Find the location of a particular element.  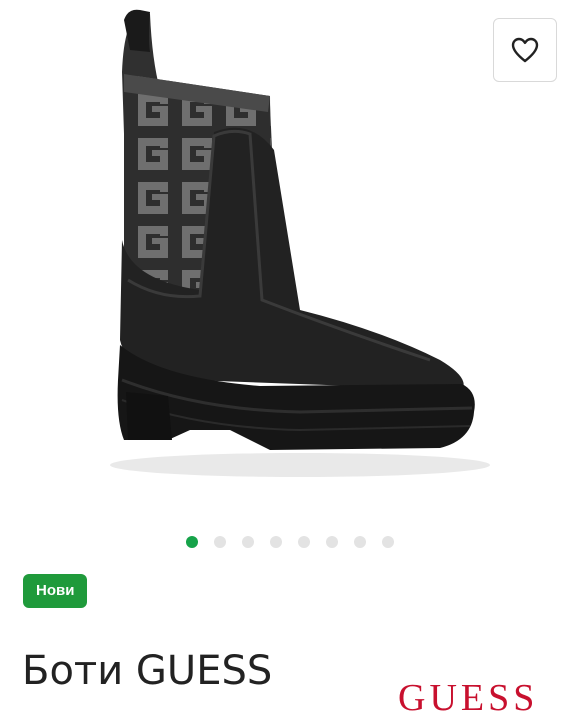

carousel-indicators is located at coordinates (290, 542).